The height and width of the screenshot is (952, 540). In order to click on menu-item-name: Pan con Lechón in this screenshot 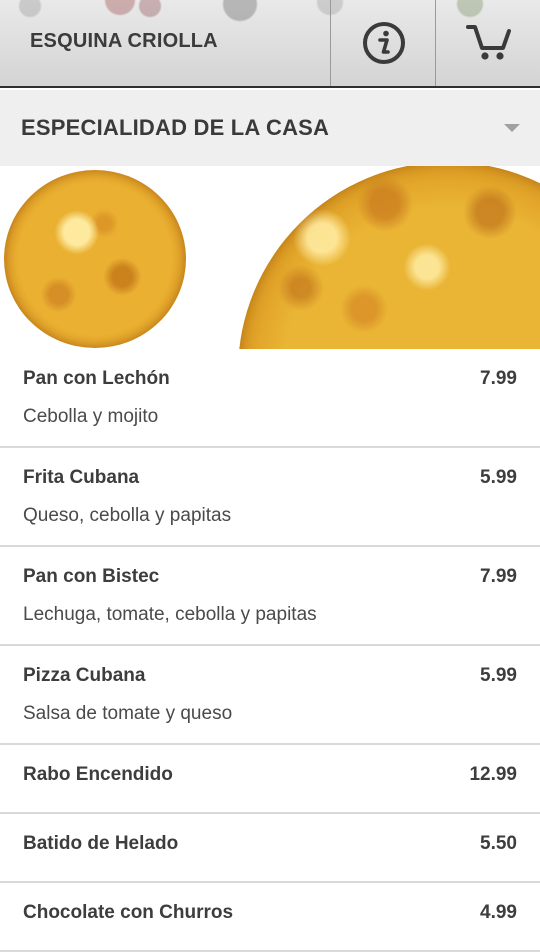, I will do `click(96, 378)`.